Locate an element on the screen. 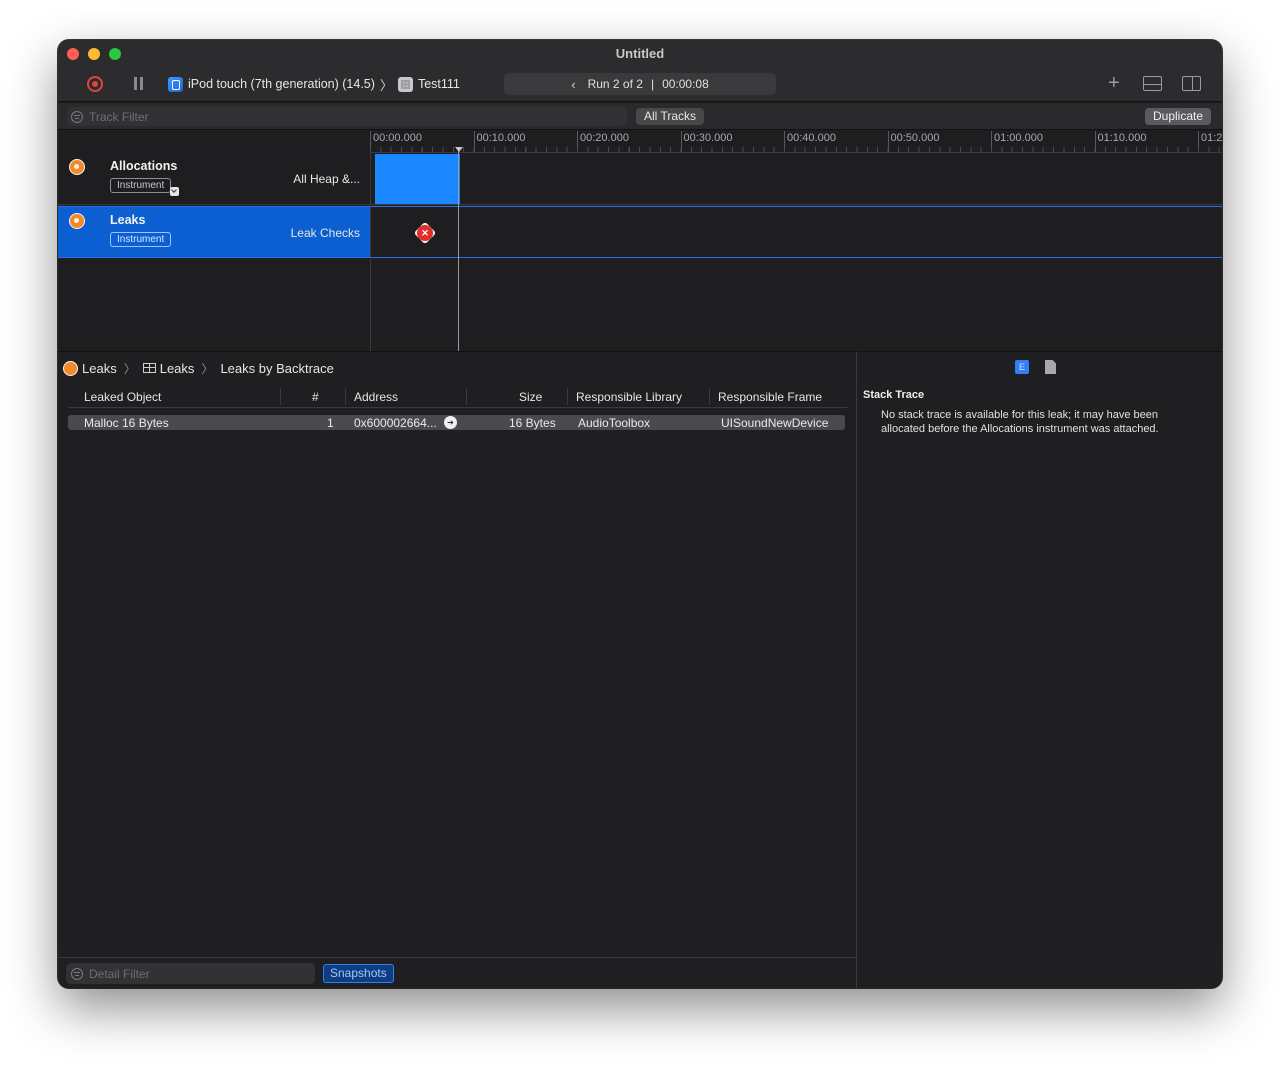 The width and height of the screenshot is (1280, 1065). column-responsible-frame: Responsible Frame is located at coordinates (770, 397).